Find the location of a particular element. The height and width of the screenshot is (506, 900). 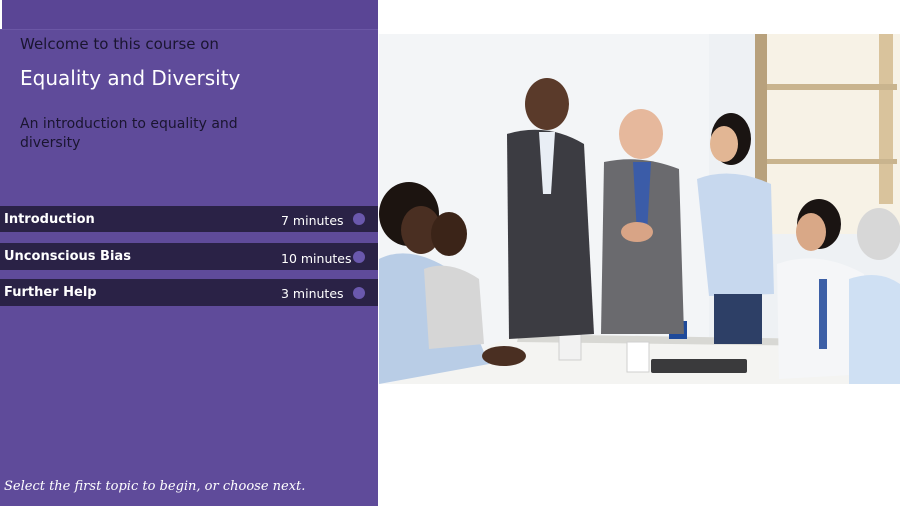

strip-marker is located at coordinates (1, 14).